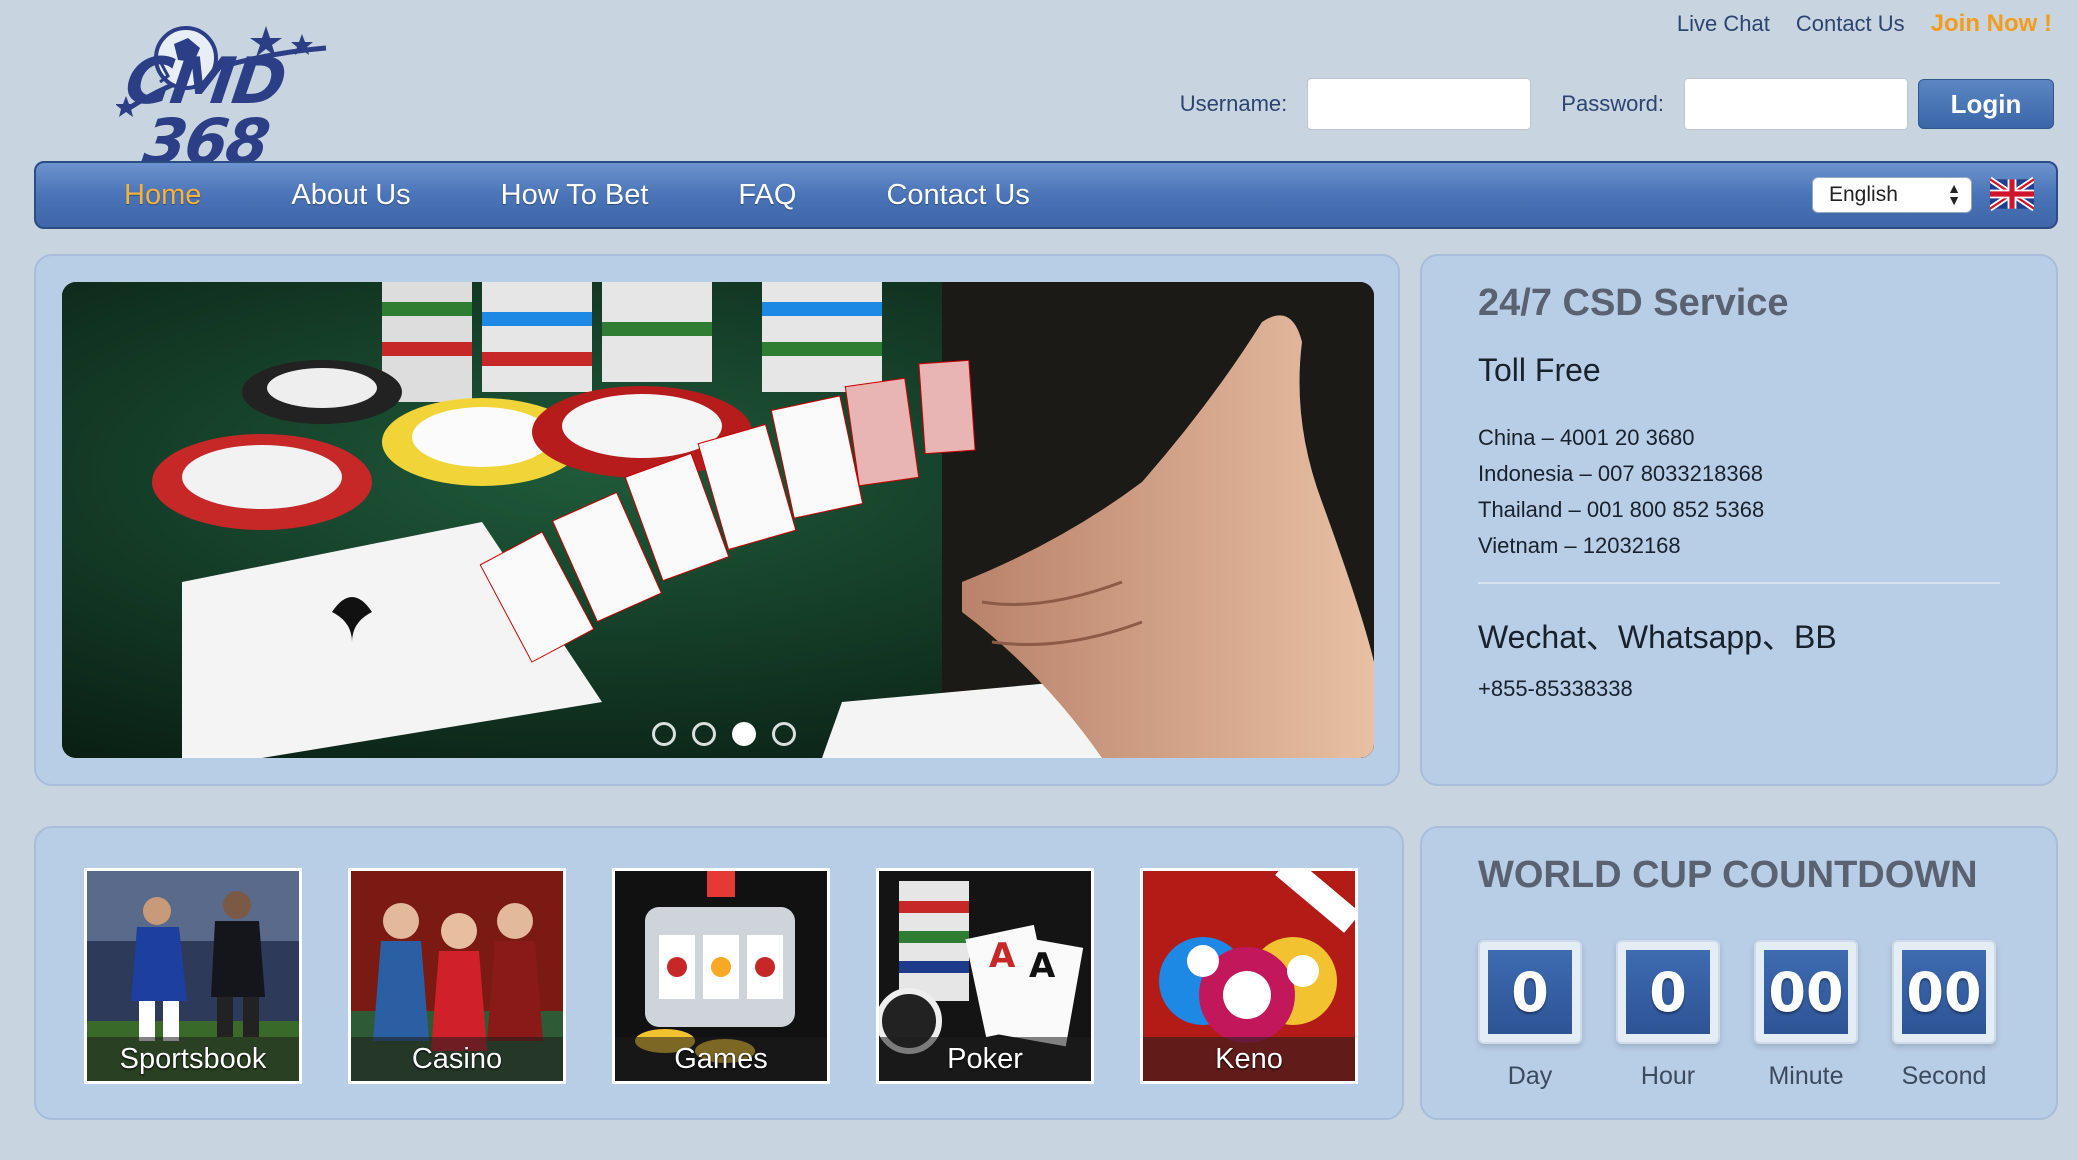 This screenshot has height=1160, width=2078. I want to click on language-select: English ▲ ▼, so click(1892, 195).